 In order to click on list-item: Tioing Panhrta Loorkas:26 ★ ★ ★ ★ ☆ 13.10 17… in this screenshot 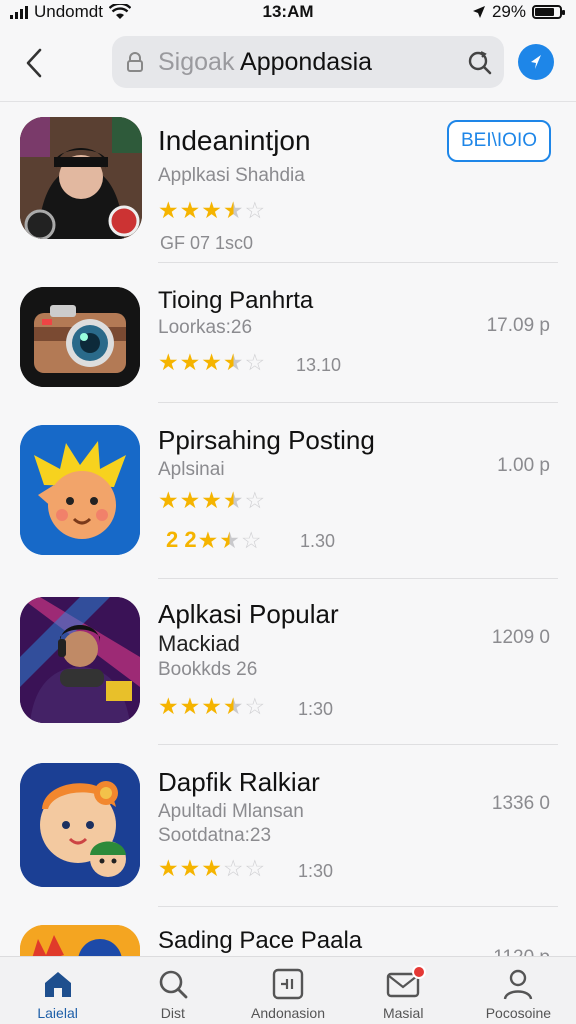, I will do `click(288, 333)`.